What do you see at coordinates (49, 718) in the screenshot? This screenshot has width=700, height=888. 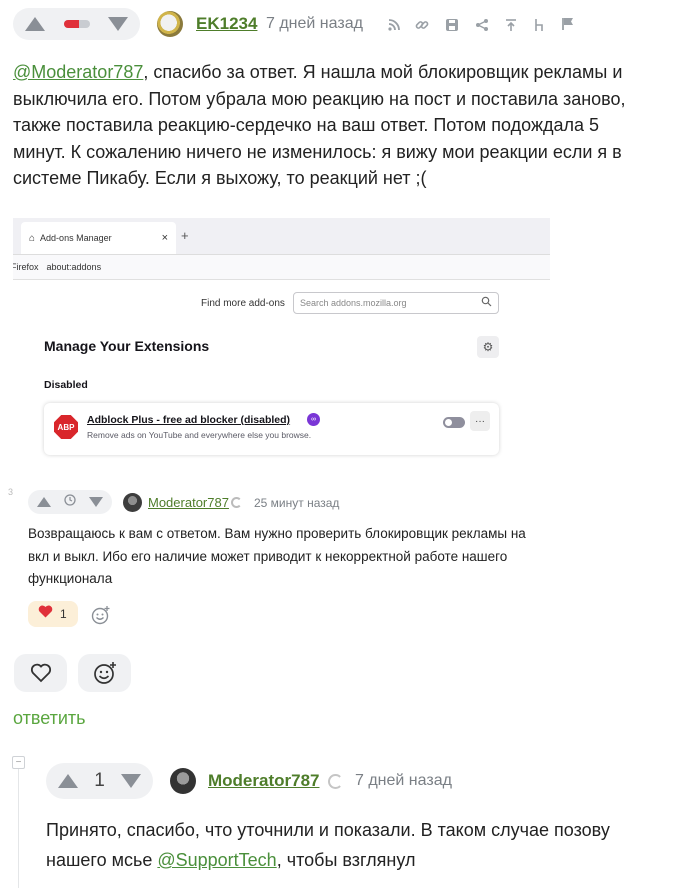 I see `reply-link: ответить` at bounding box center [49, 718].